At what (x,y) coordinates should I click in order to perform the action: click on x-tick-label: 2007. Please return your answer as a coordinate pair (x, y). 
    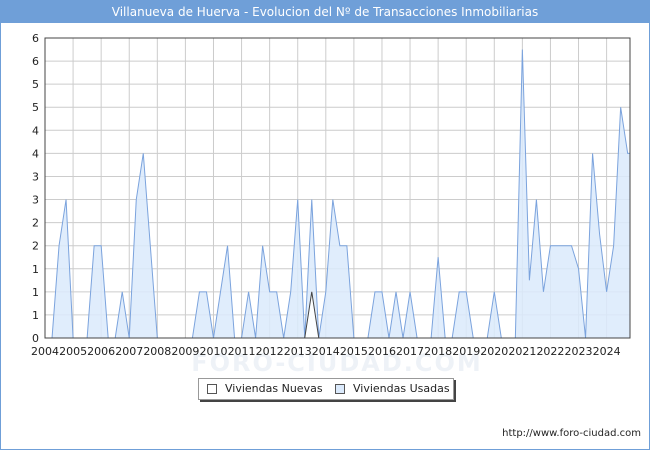
    Looking at the image, I should click on (129, 351).